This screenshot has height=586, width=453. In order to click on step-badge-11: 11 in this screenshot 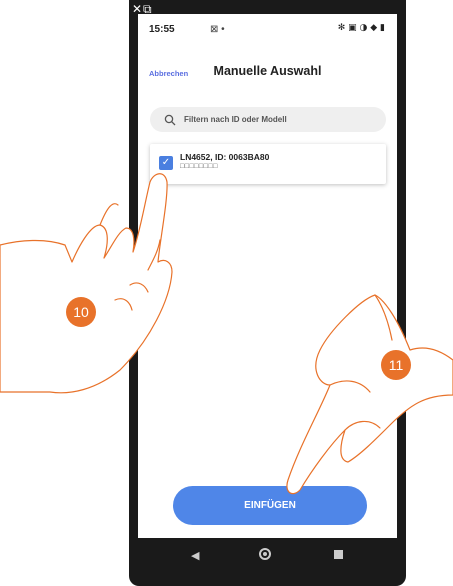, I will do `click(396, 365)`.